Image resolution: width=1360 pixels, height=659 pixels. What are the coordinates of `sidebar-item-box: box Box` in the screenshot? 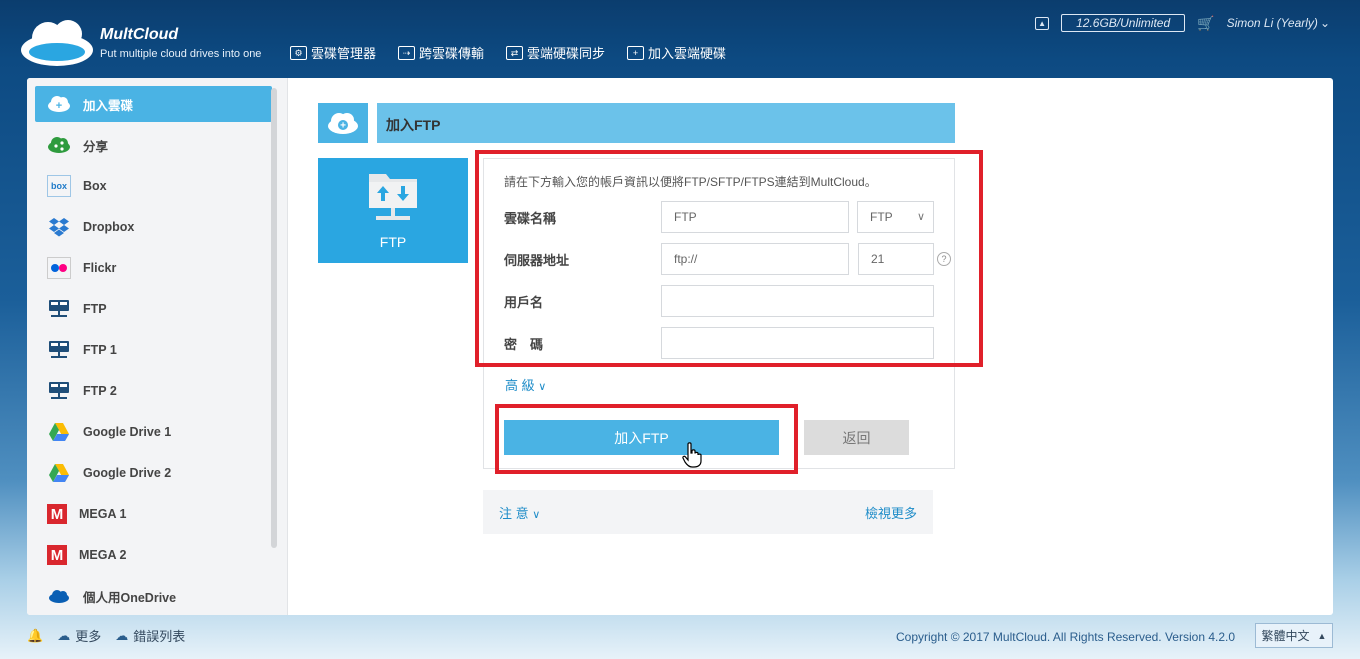 It's located at (153, 186).